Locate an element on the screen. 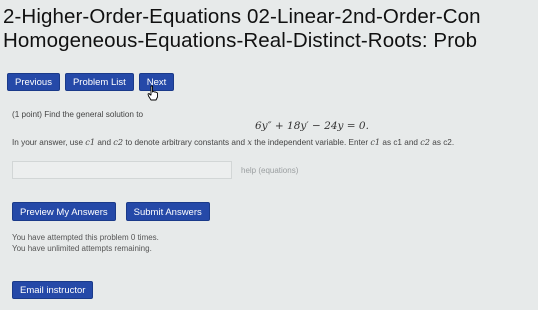 This screenshot has width=538, height=310. answer-input is located at coordinates (122, 170).